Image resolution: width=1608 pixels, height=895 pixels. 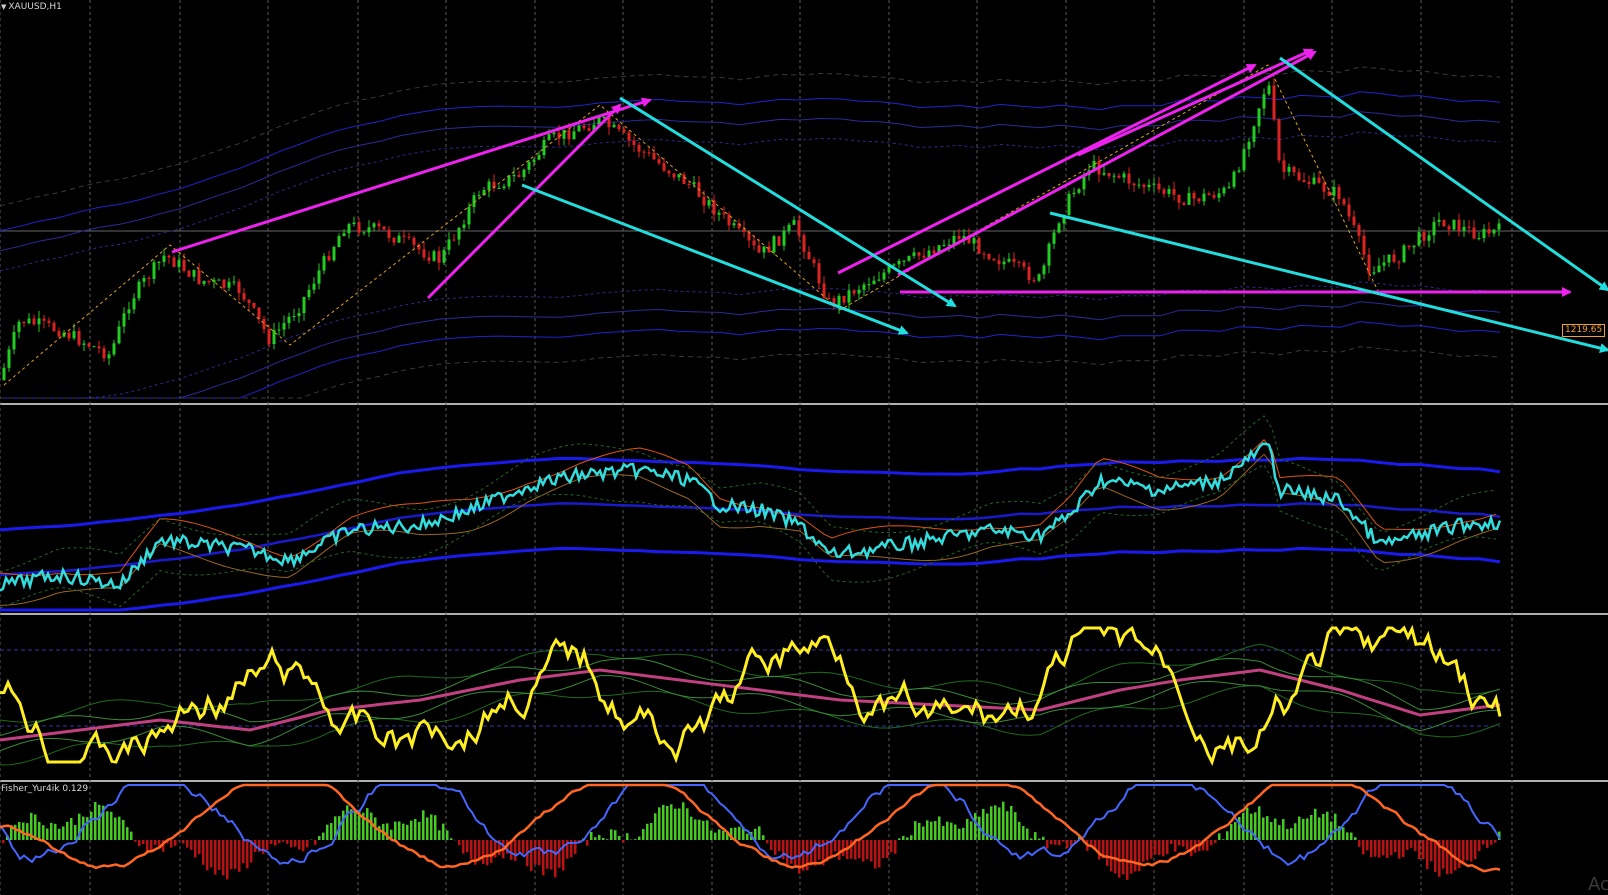 I want to click on pane-menu-icon: ▼, so click(x=3, y=7).